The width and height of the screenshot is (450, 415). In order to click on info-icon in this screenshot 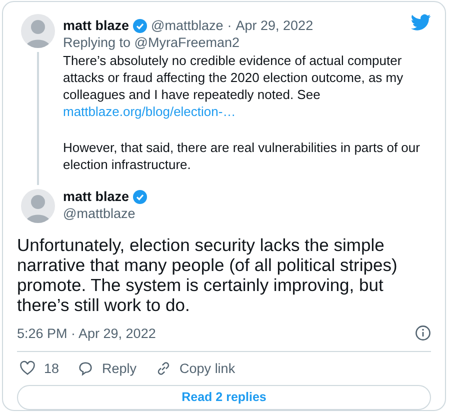, I will do `click(423, 333)`.